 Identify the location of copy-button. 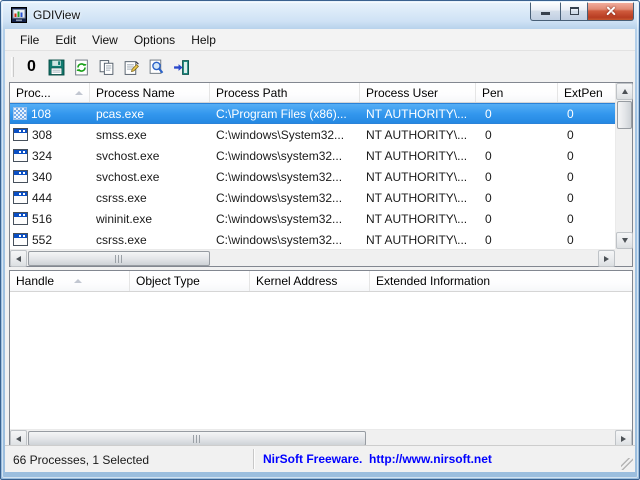
(107, 67).